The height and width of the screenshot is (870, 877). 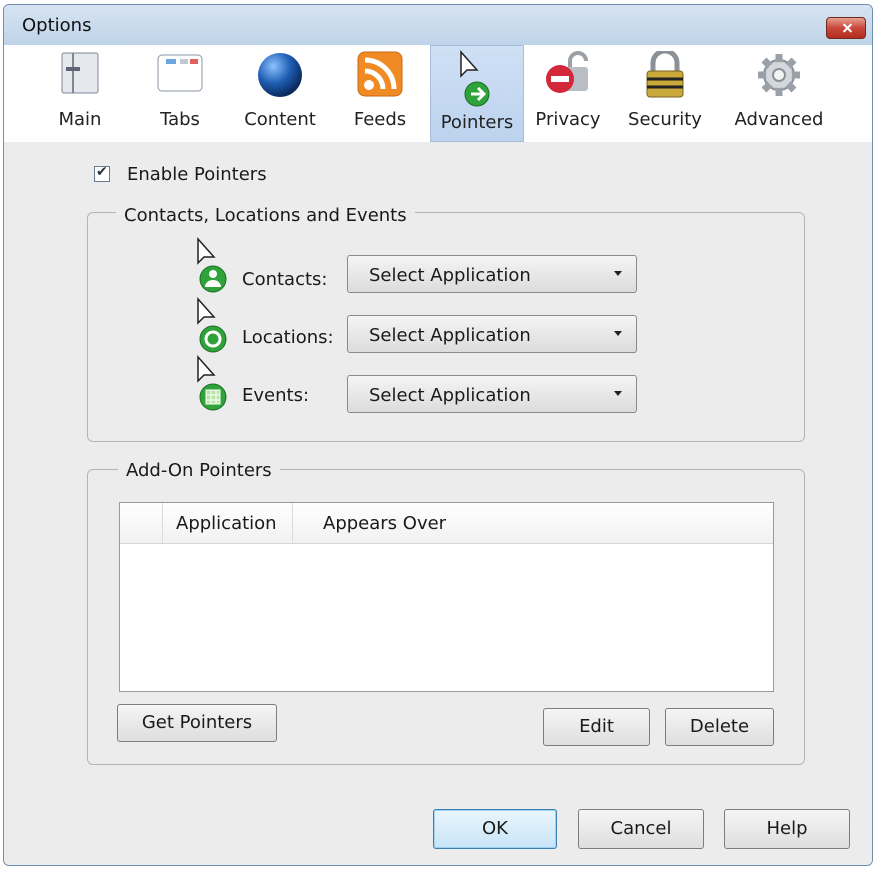 What do you see at coordinates (180, 73) in the screenshot?
I see `tabs-icon` at bounding box center [180, 73].